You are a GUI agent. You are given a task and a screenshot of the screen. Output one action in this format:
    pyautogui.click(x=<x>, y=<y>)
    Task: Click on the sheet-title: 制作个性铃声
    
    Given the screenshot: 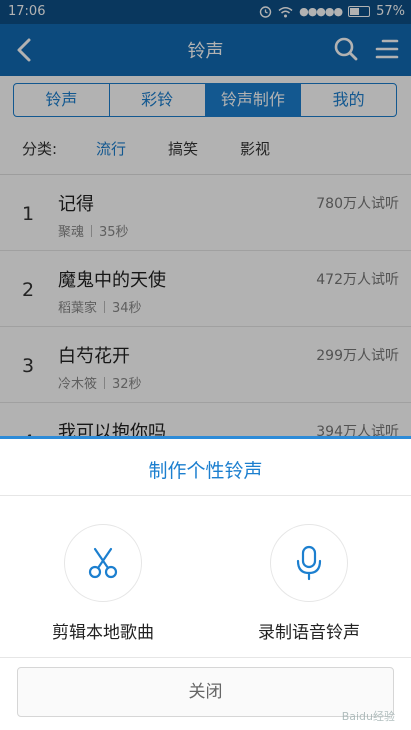 What is the action you would take?
    pyautogui.click(x=205, y=471)
    